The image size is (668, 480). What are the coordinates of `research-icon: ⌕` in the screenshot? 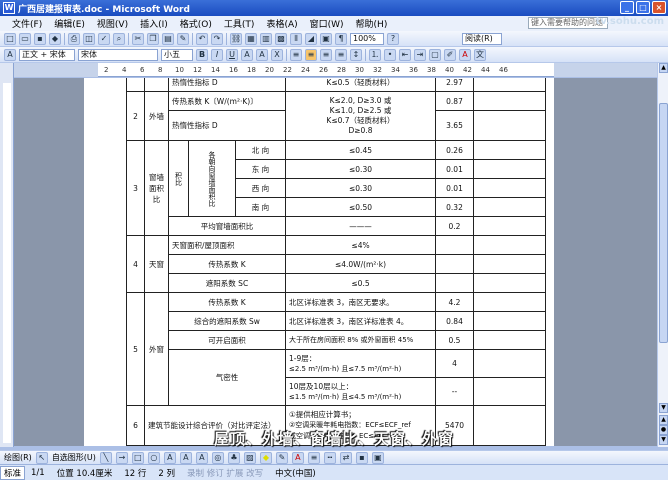 It's located at (119, 38).